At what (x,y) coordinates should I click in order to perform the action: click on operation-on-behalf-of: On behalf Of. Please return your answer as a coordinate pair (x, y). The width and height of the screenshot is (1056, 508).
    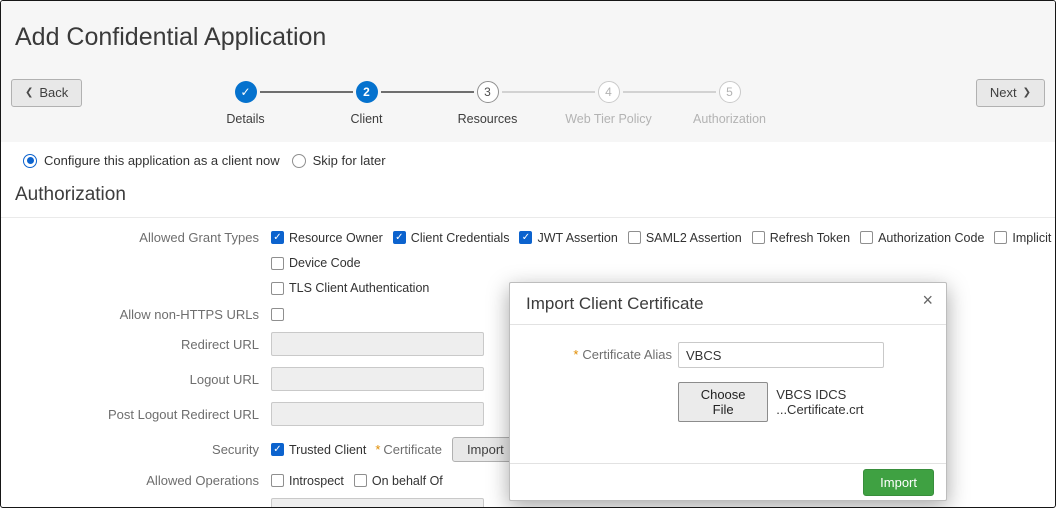
    Looking at the image, I should click on (398, 480).